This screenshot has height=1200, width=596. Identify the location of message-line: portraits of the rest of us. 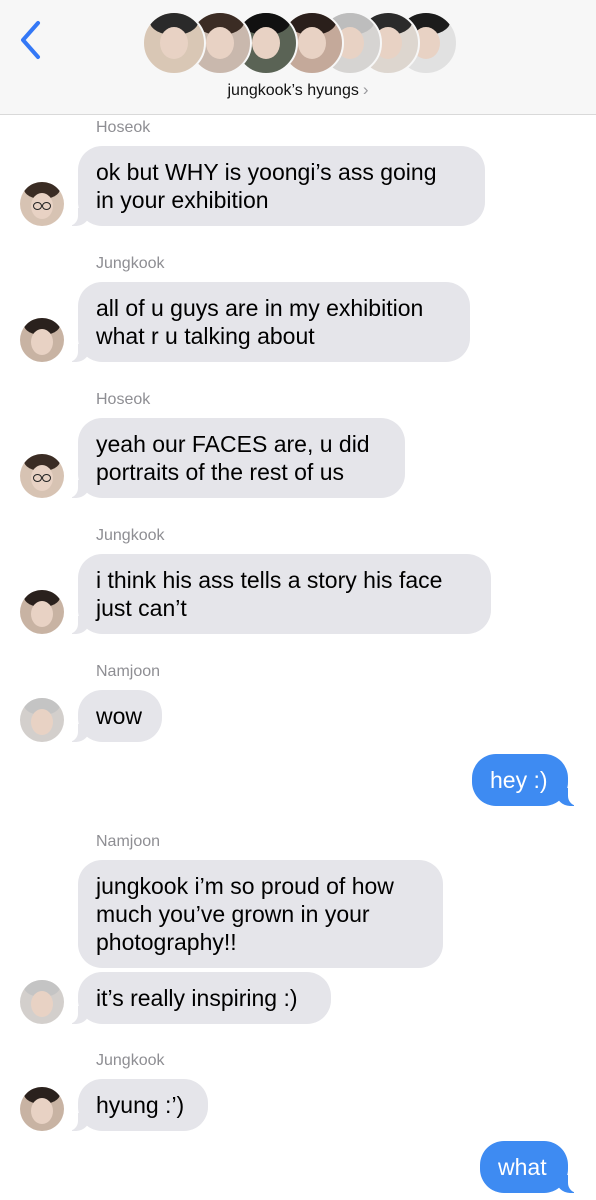
(220, 472).